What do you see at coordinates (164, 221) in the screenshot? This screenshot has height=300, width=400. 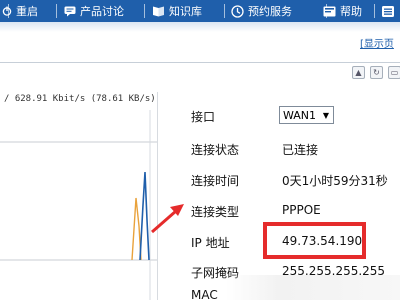 I see `arrow-shaft` at bounding box center [164, 221].